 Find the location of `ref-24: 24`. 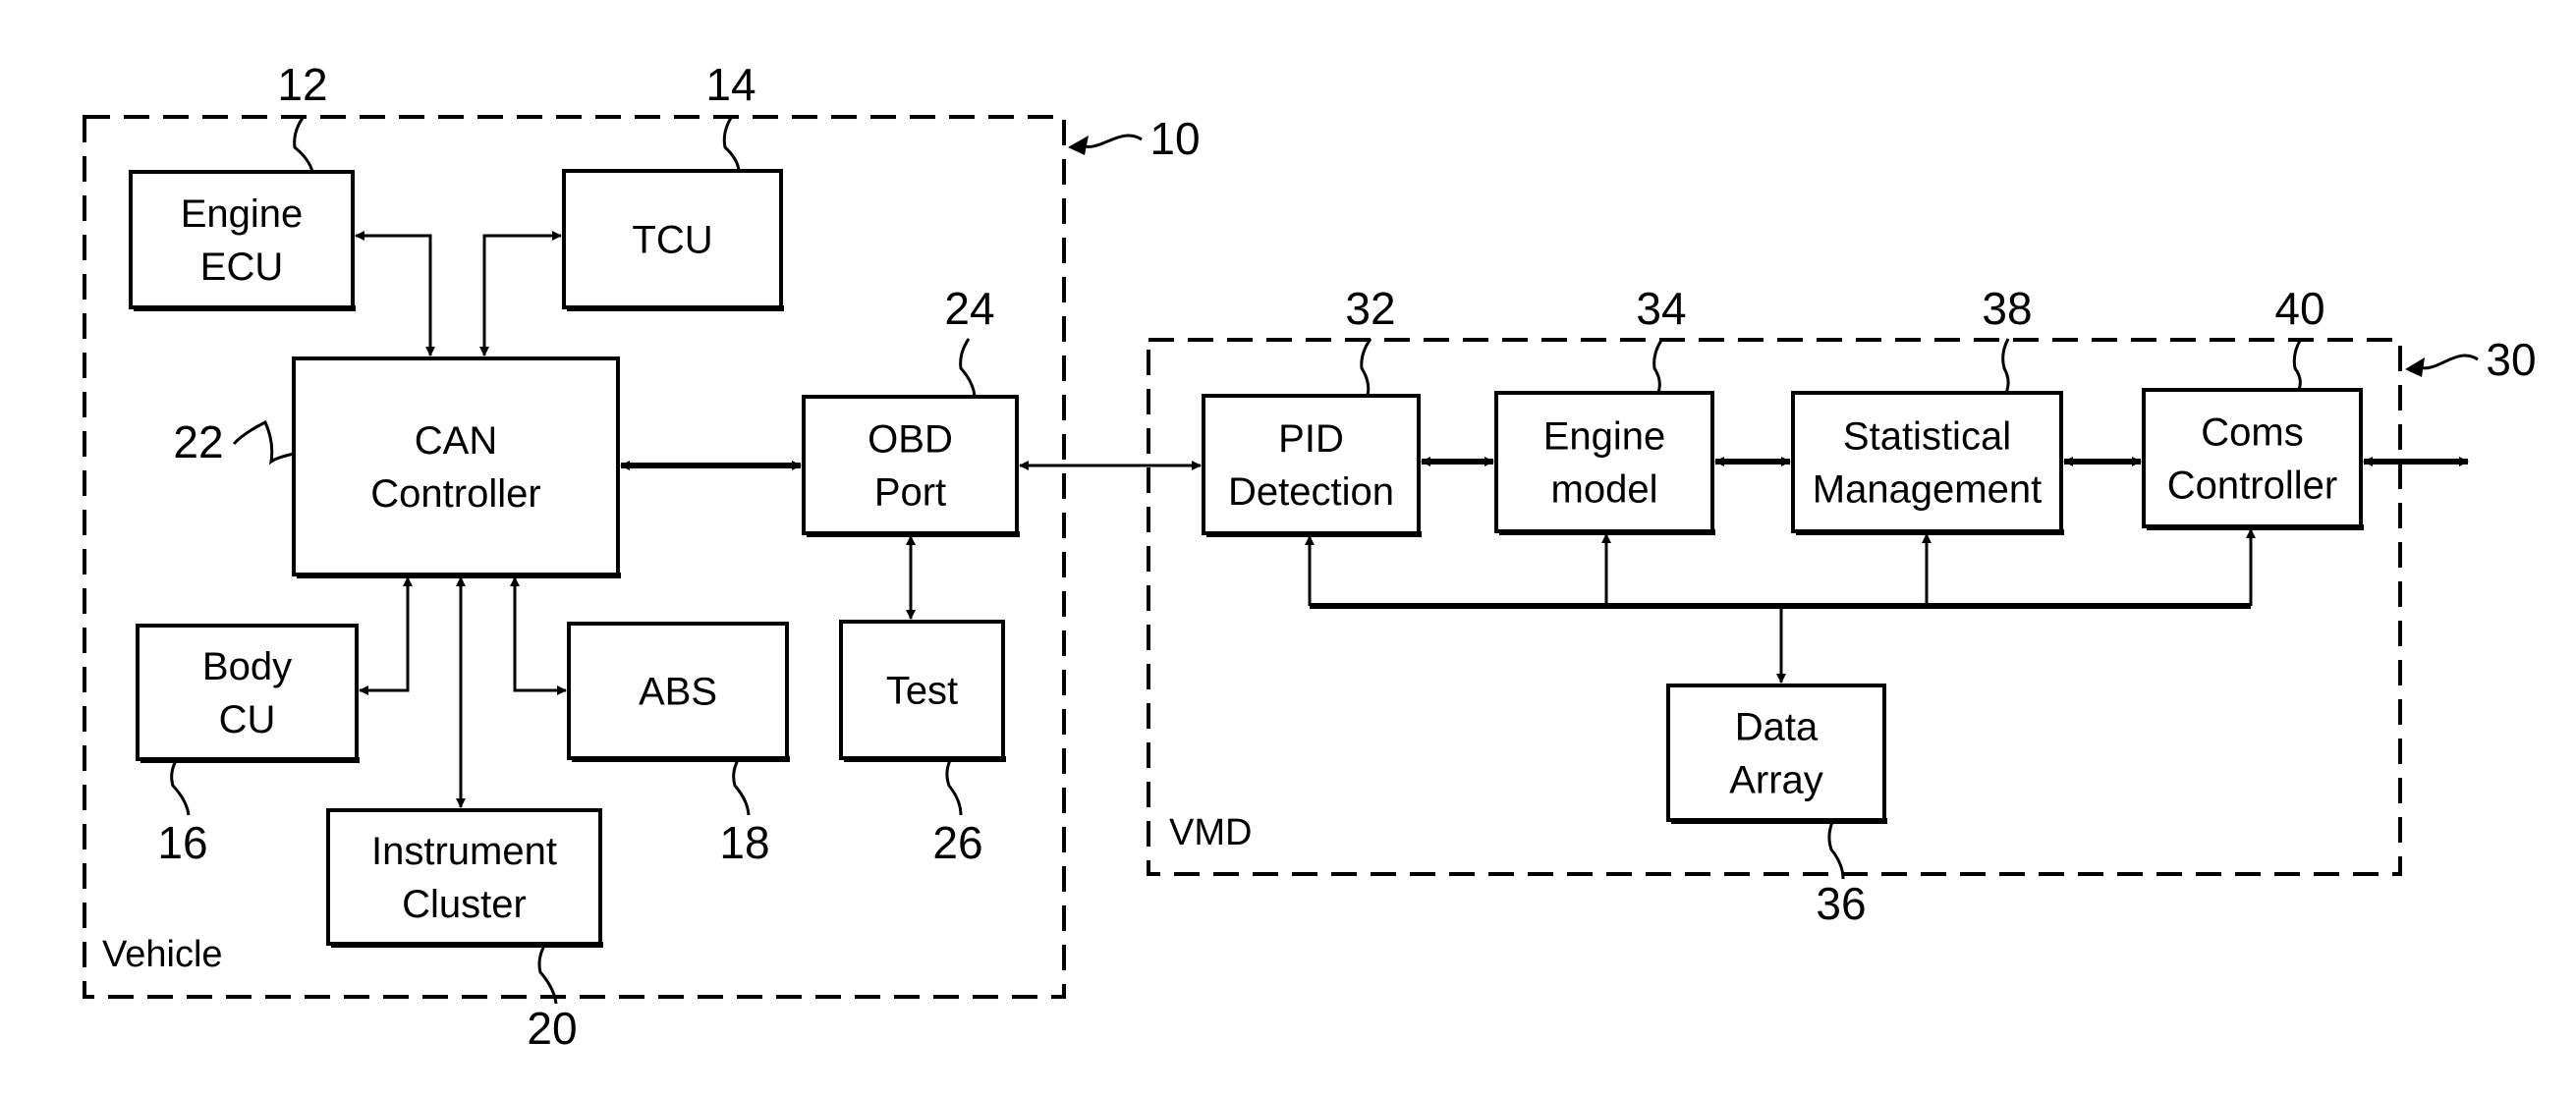

ref-24: 24 is located at coordinates (969, 308).